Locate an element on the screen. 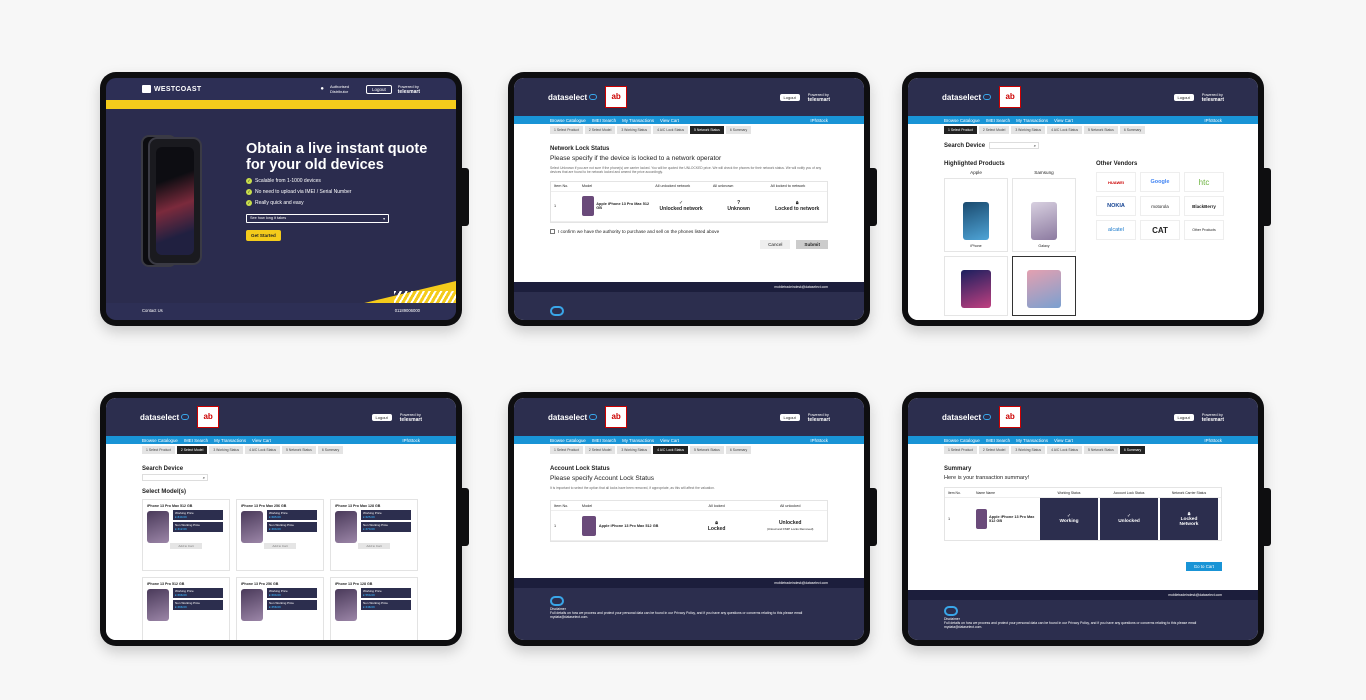 The image size is (1366, 700). all-locked-radio: All locked to network is located at coordinates (797, 186).